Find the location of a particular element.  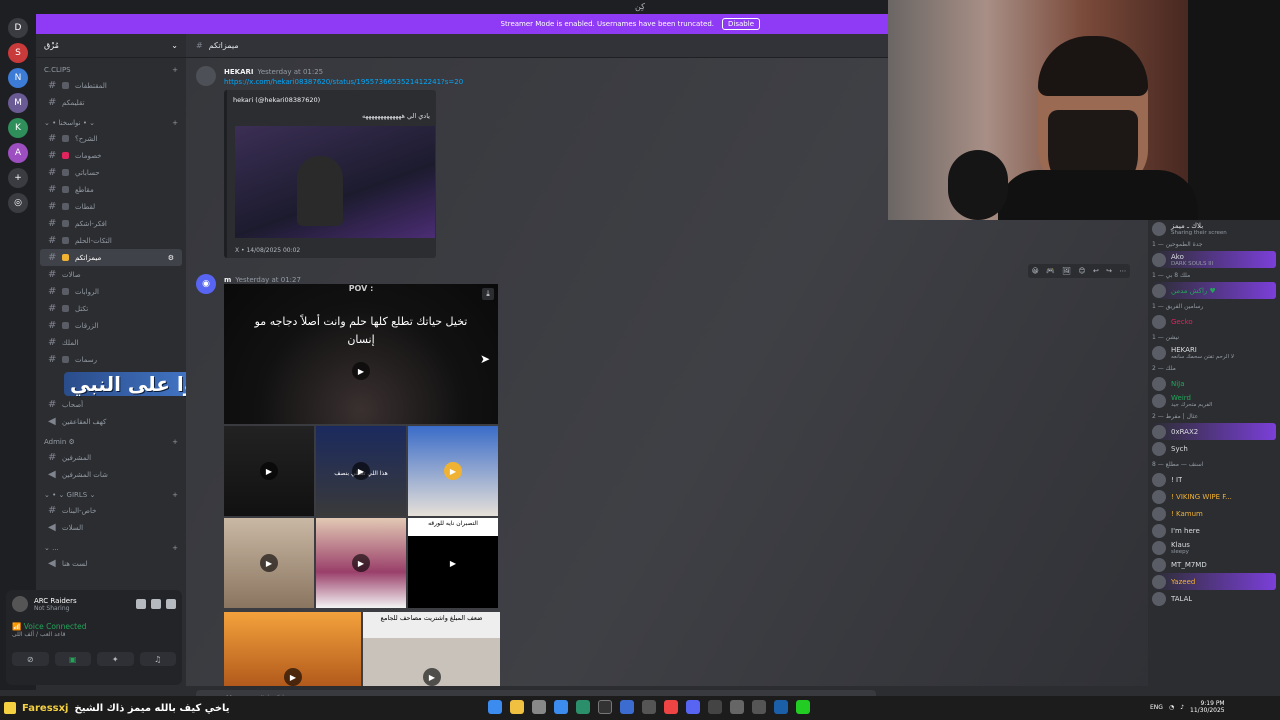

voice-channel-item: ◀ لست هنا is located at coordinates (111, 563).